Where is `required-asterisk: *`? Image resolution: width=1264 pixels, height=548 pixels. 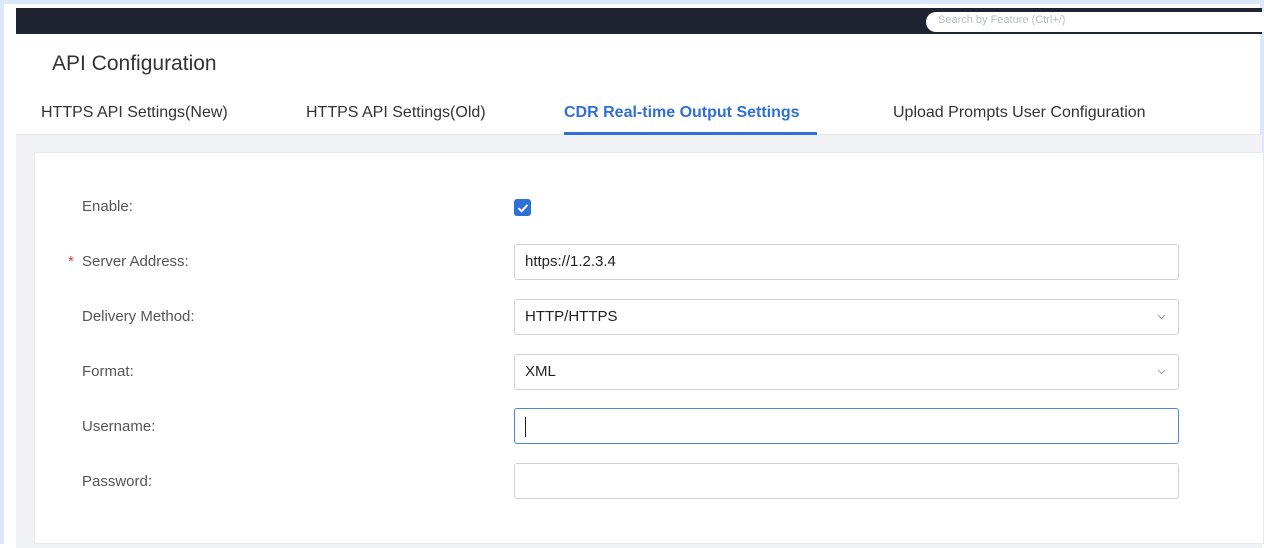
required-asterisk: * is located at coordinates (71, 261).